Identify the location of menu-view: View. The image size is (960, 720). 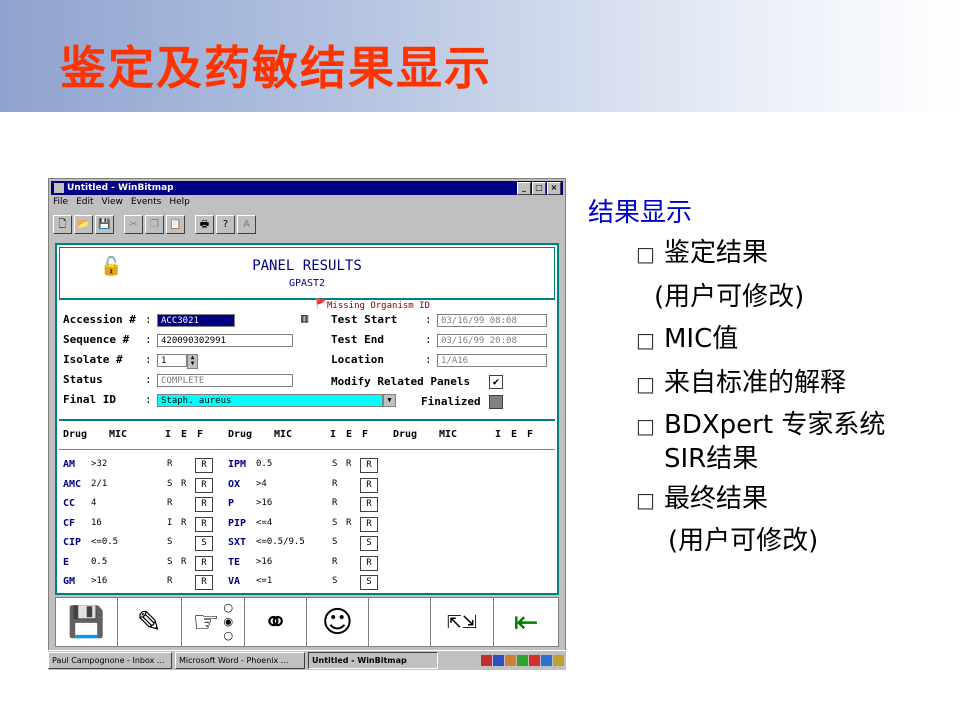
(112, 204).